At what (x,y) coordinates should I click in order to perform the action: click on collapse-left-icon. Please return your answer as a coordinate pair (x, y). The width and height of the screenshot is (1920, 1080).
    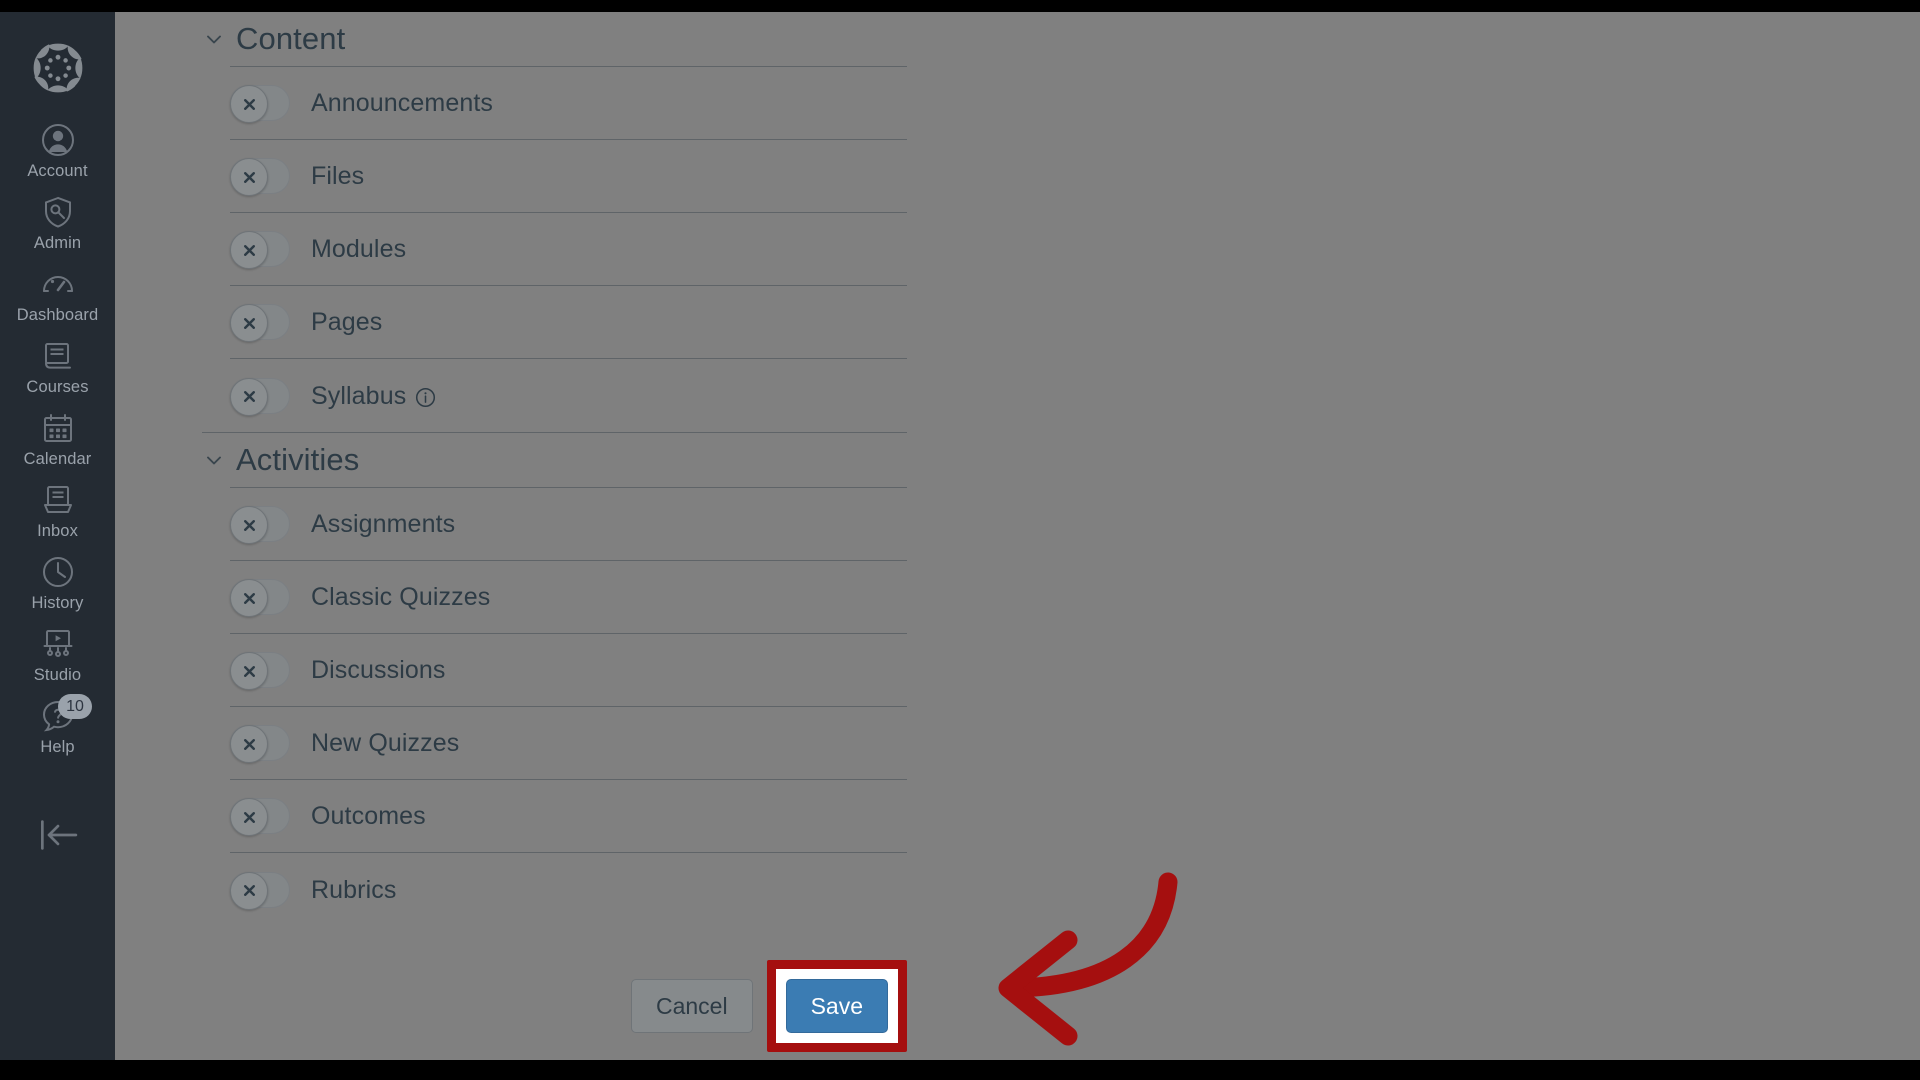
    Looking at the image, I should click on (58, 836).